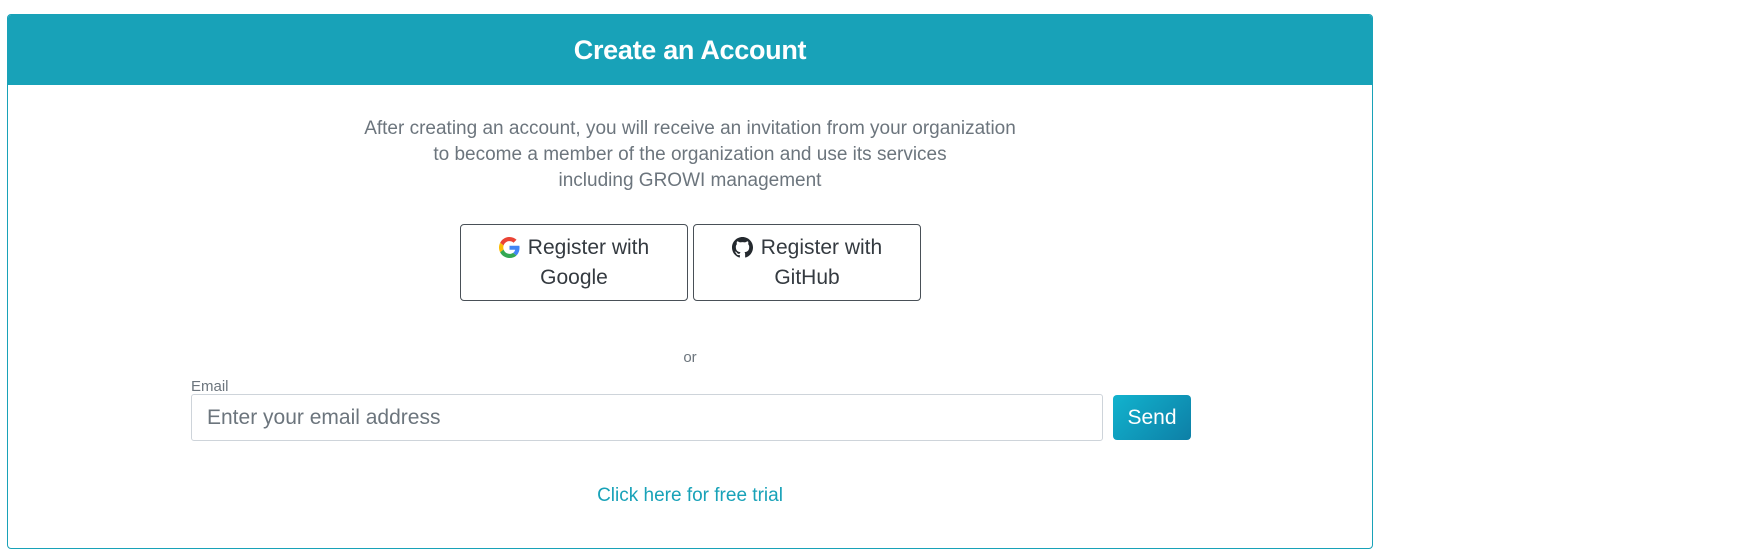  I want to click on send-button: Send, so click(1152, 417).